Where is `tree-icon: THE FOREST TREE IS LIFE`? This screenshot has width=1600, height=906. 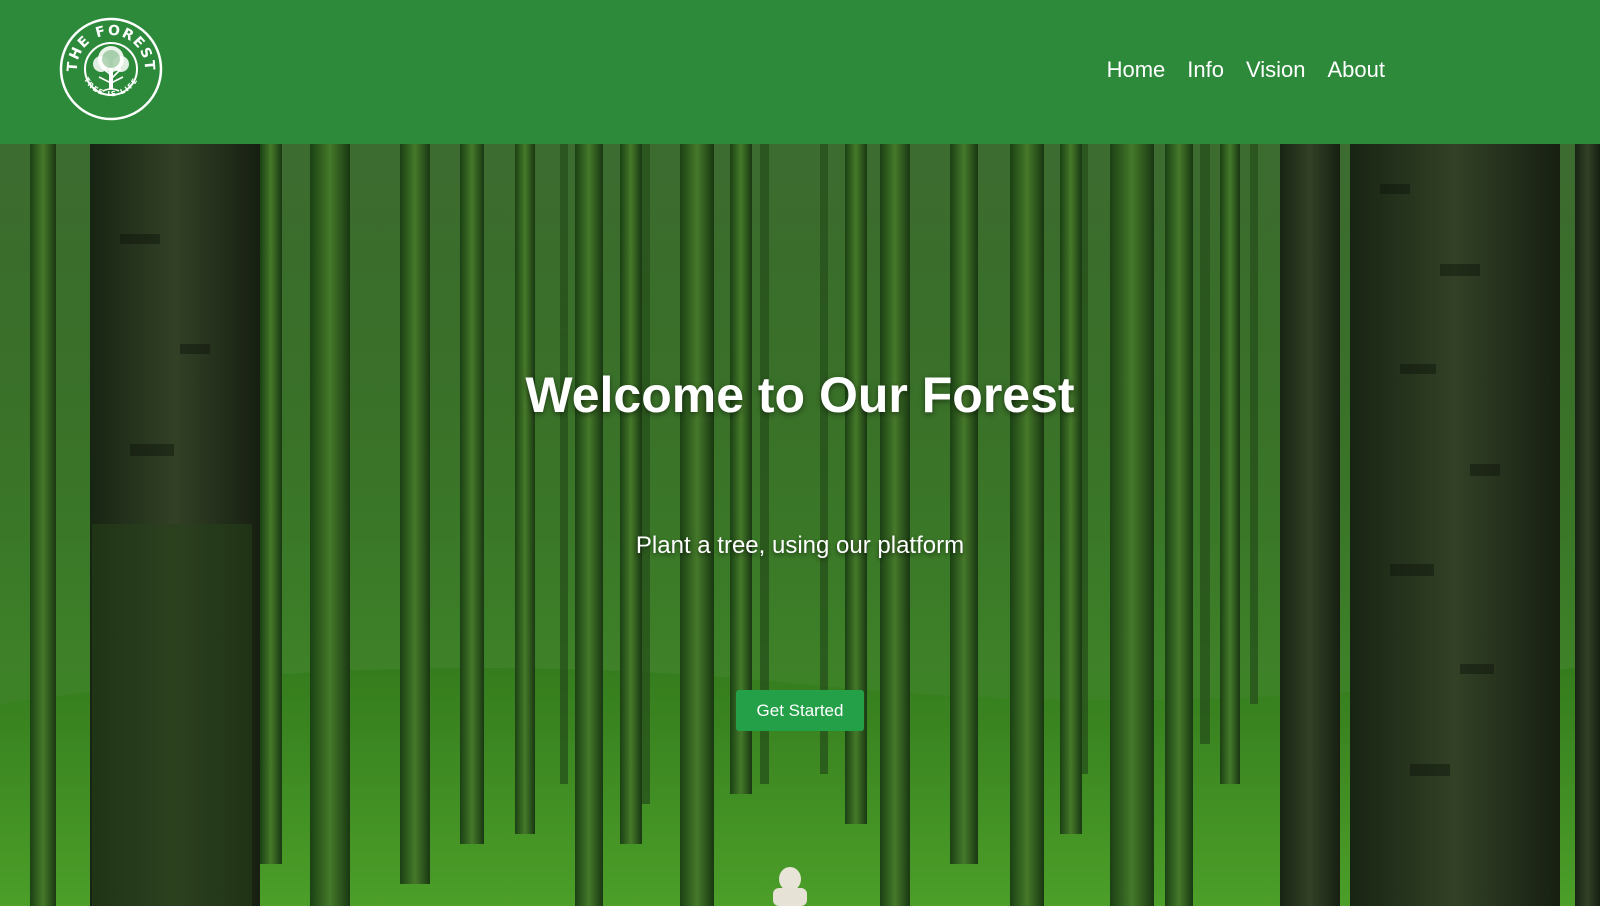 tree-icon: THE FOREST TREE IS LIFE is located at coordinates (111, 69).